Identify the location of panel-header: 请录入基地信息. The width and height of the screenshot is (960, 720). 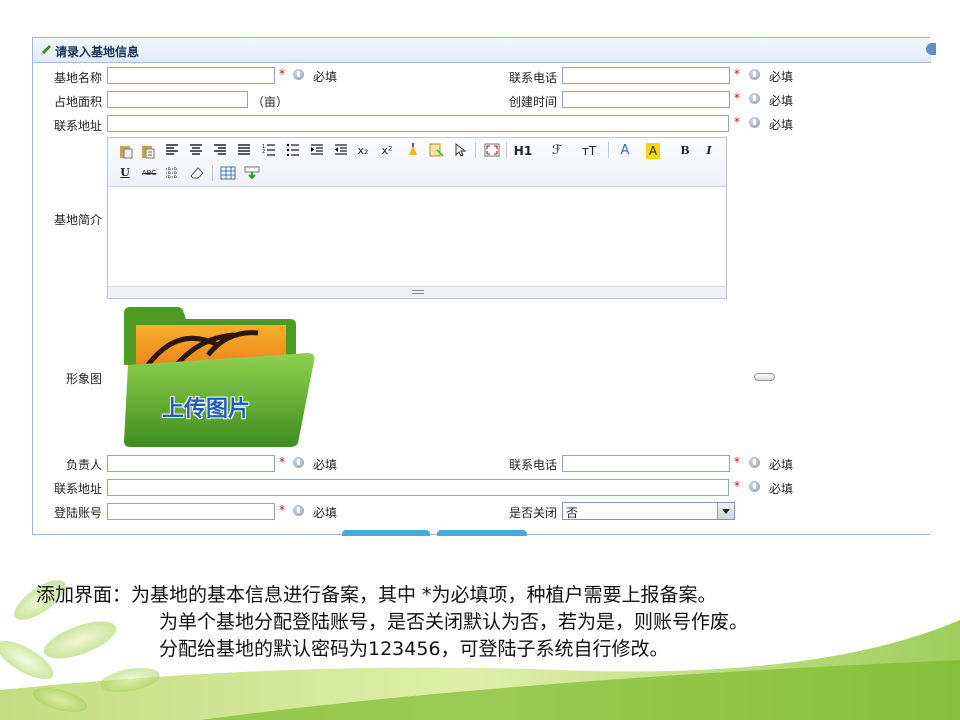
(484, 50).